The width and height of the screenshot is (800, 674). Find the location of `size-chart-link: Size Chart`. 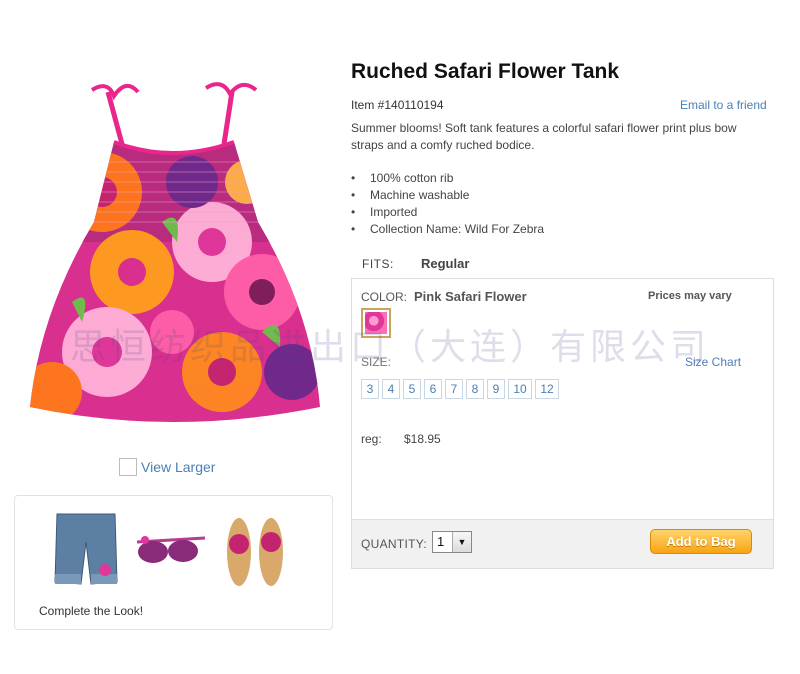

size-chart-link: Size Chart is located at coordinates (713, 362).